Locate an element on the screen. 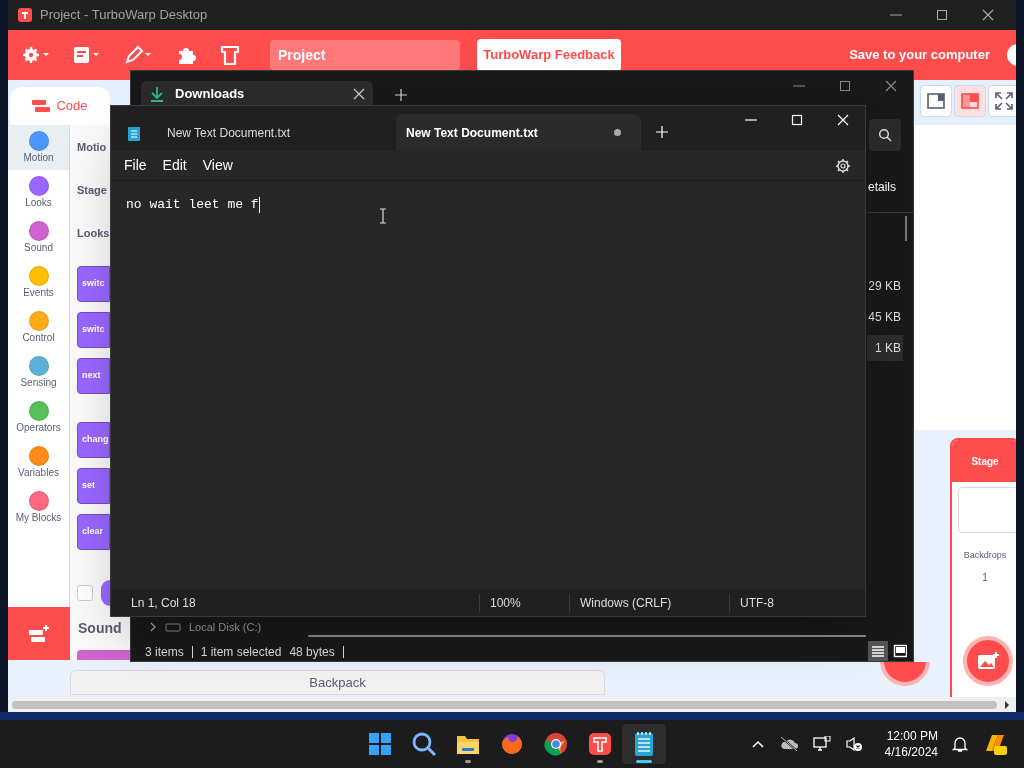 Image resolution: width=1024 pixels, height=768 pixels. code-block: next is located at coordinates (93, 376).